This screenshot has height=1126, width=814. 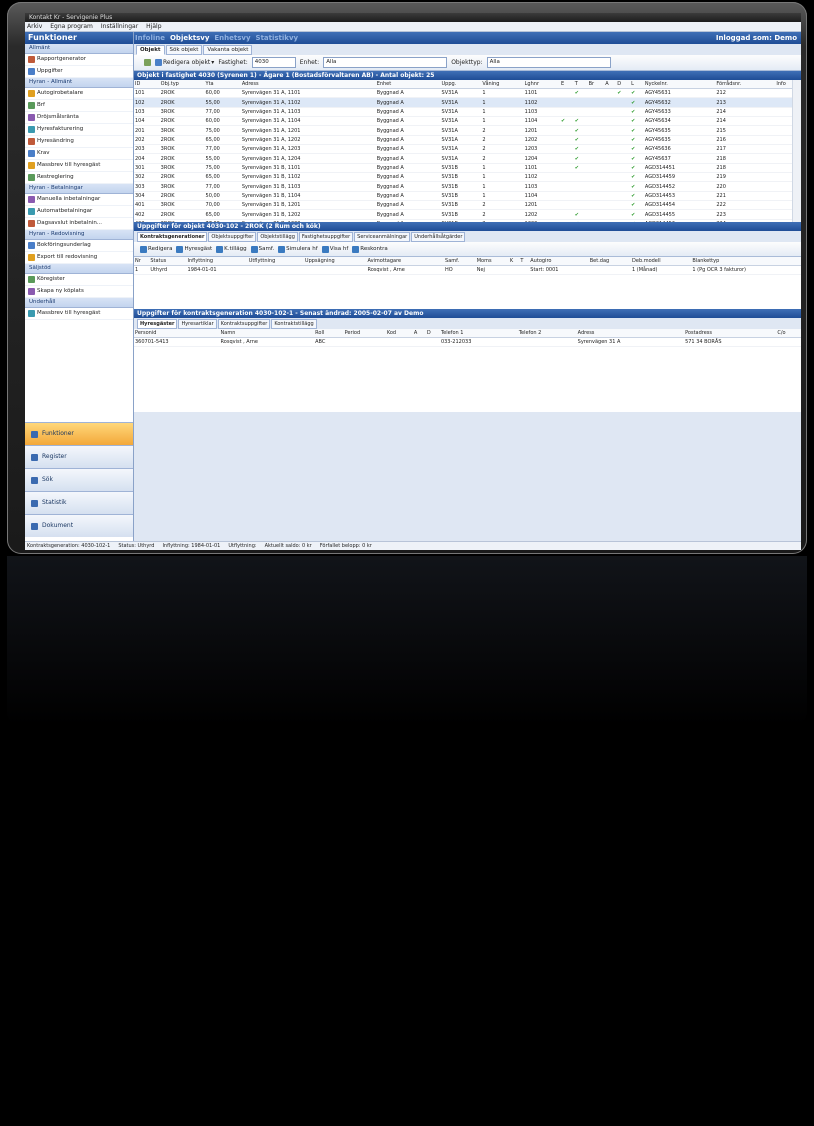 I want to click on generation-column-header: Inflyttning, so click(x=217, y=261).